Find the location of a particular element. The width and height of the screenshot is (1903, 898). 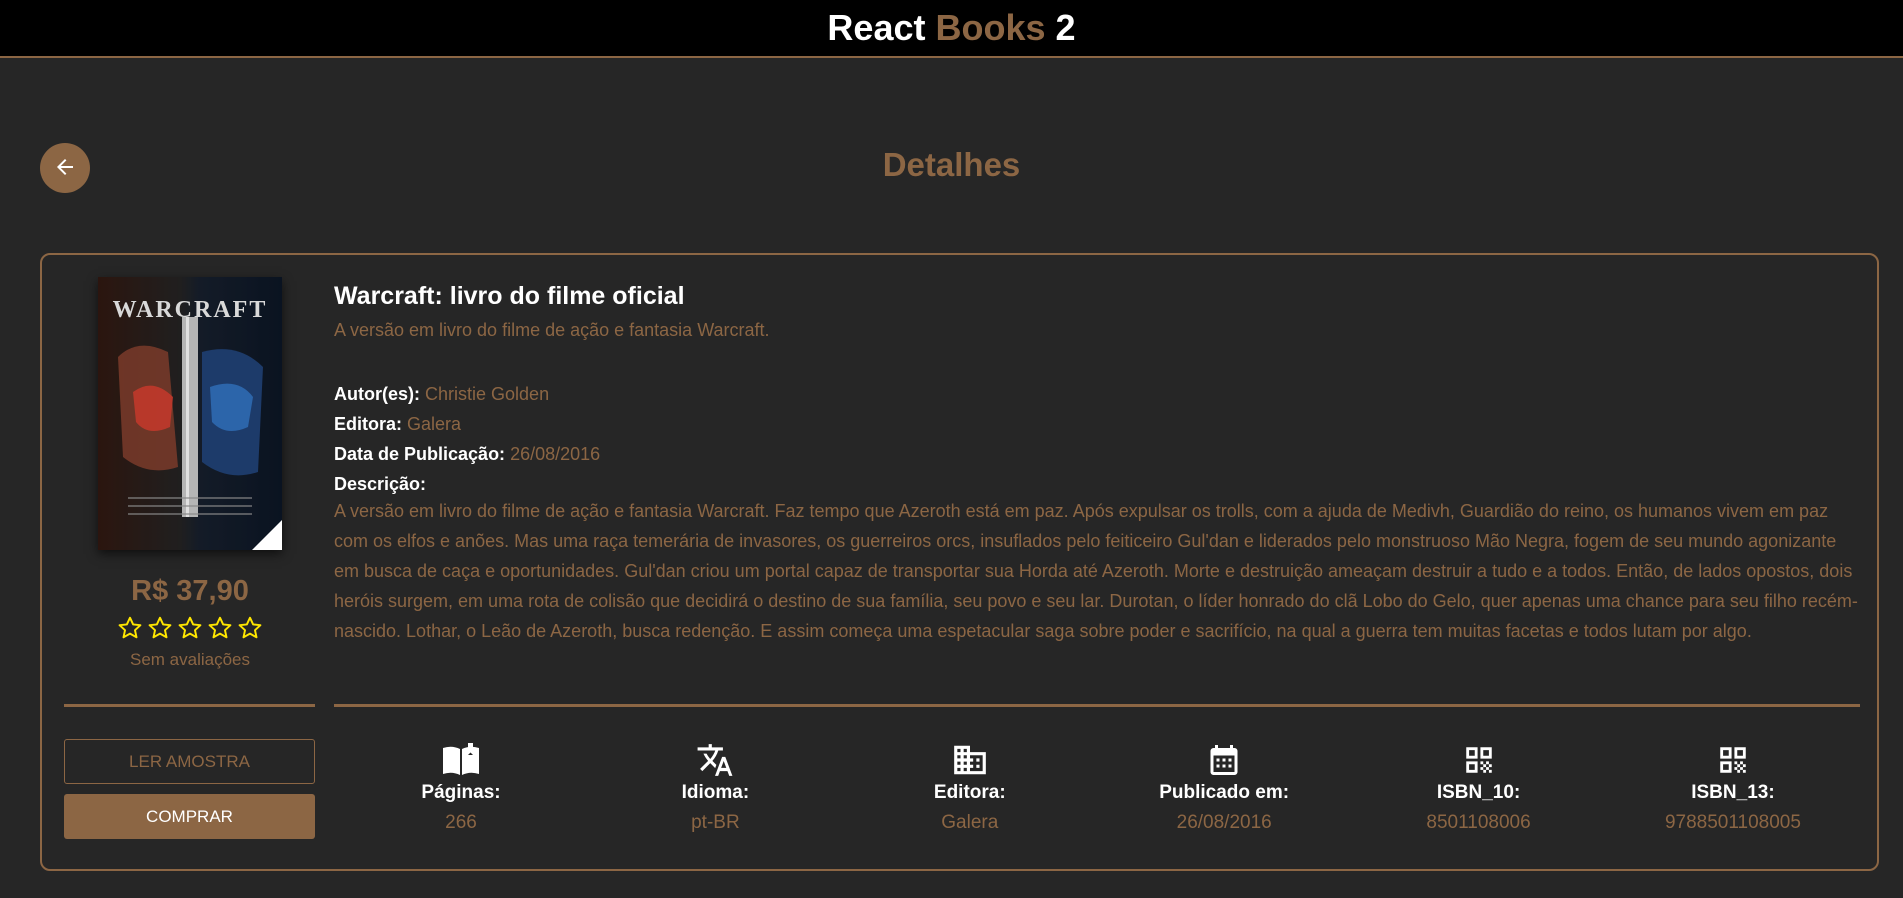

authors-row: Autor(es): Christie Golden is located at coordinates (1099, 394).